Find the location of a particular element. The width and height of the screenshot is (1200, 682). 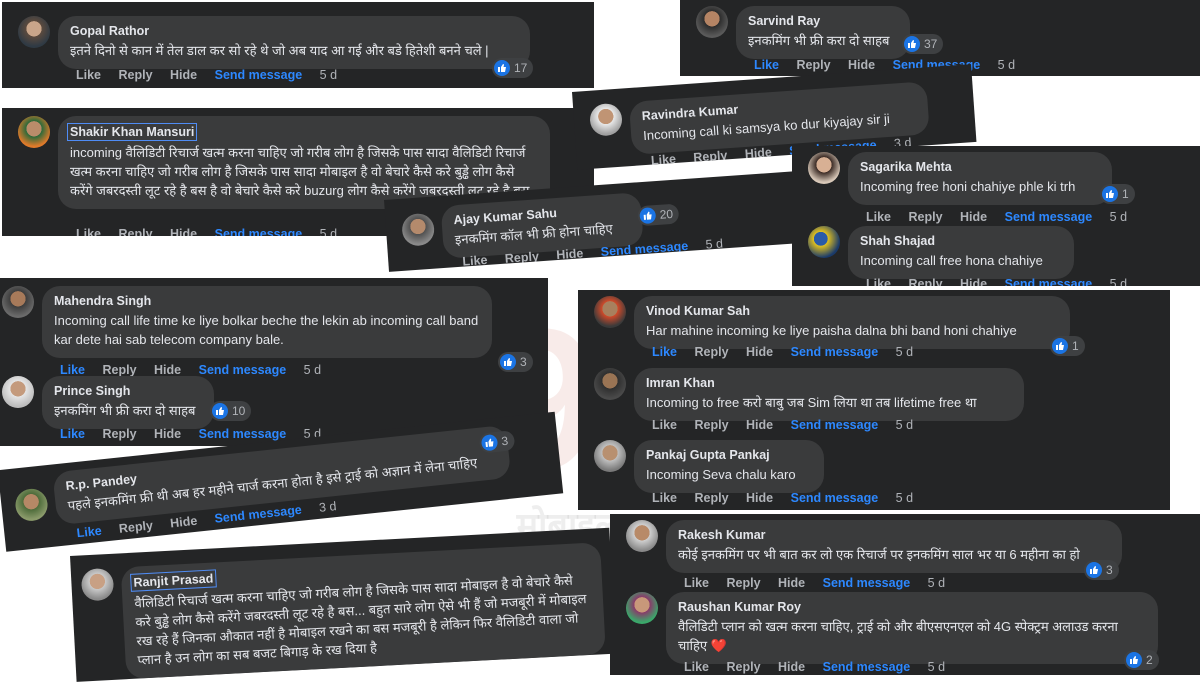

commenter-name: Raushan Kumar Roy is located at coordinates (912, 607).